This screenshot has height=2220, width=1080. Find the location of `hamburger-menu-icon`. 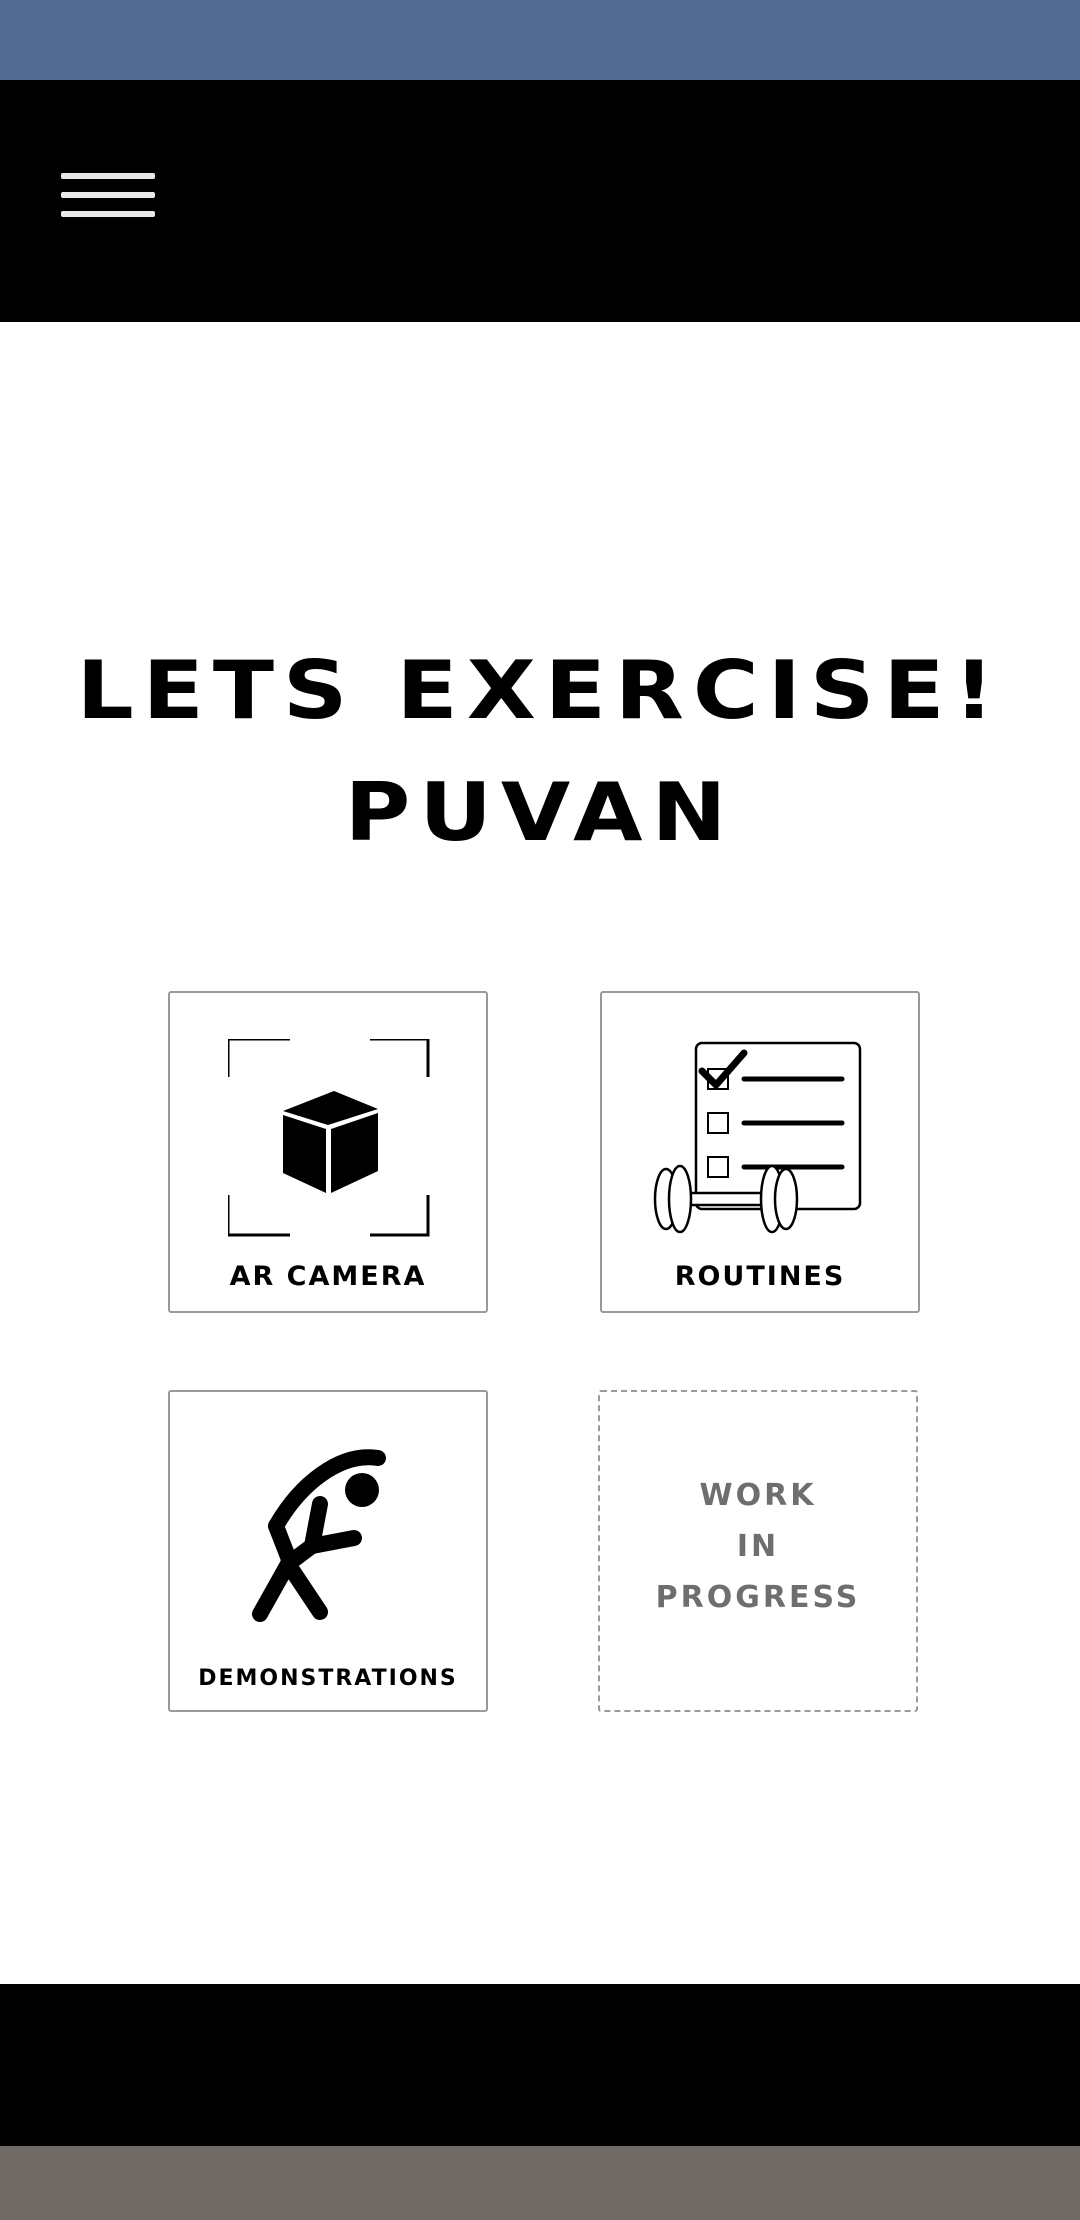

hamburger-menu-icon is located at coordinates (107, 195).